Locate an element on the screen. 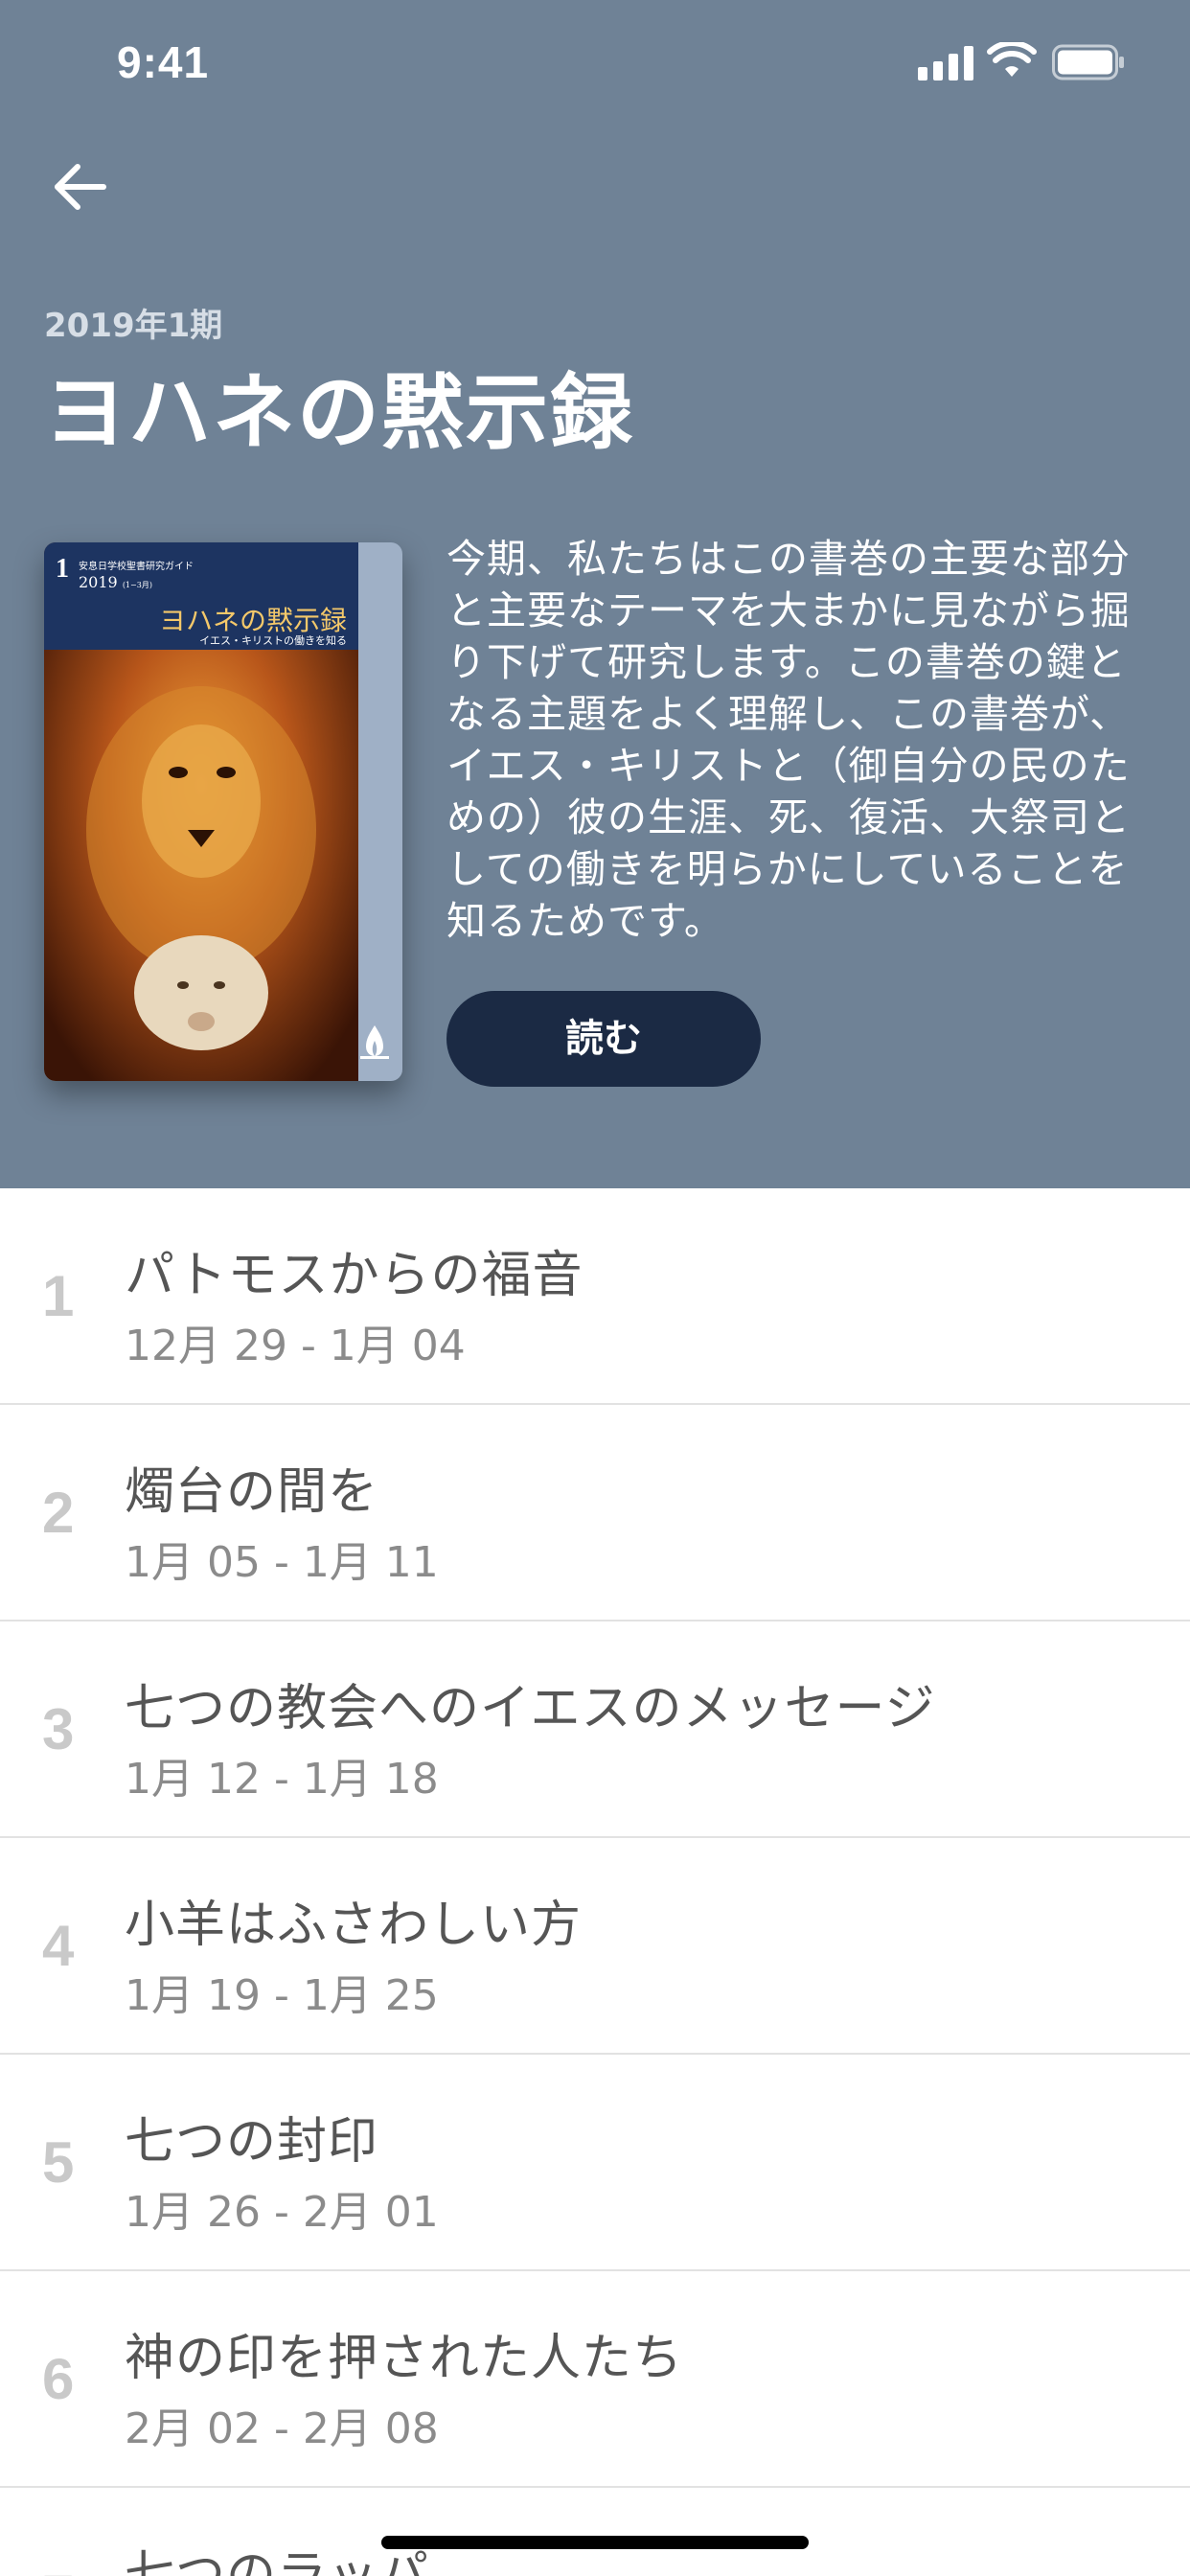 This screenshot has width=1190, height=2576. lesson-row: 6 神の印を押された人たち 2月 02 - 2月 08 is located at coordinates (595, 2379).